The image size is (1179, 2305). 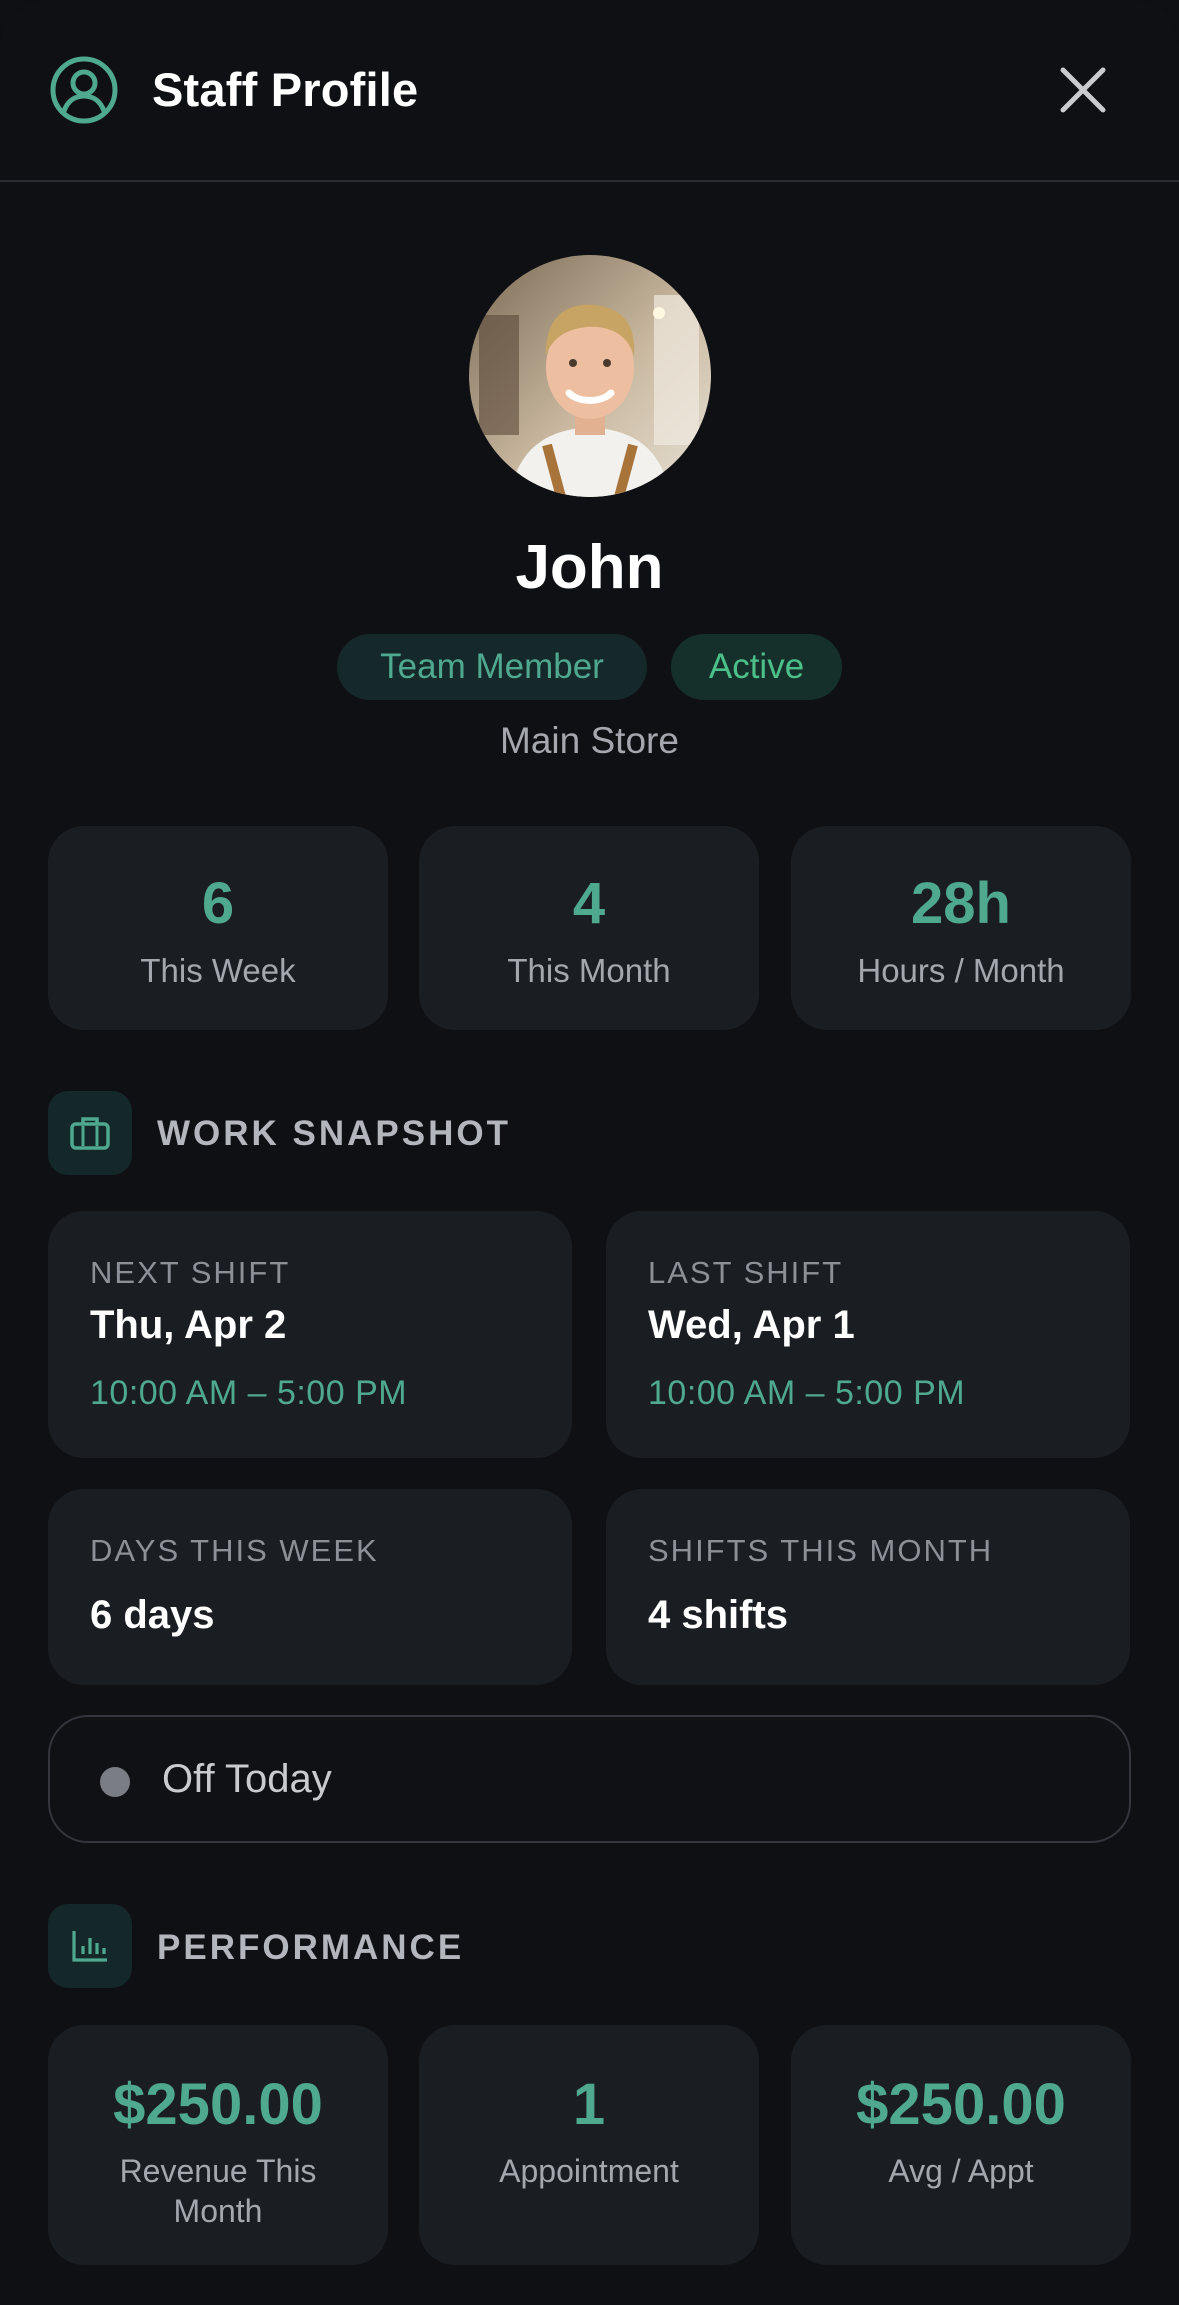 What do you see at coordinates (718, 1615) in the screenshot?
I see `shifts-this-month-value: 4 shifts` at bounding box center [718, 1615].